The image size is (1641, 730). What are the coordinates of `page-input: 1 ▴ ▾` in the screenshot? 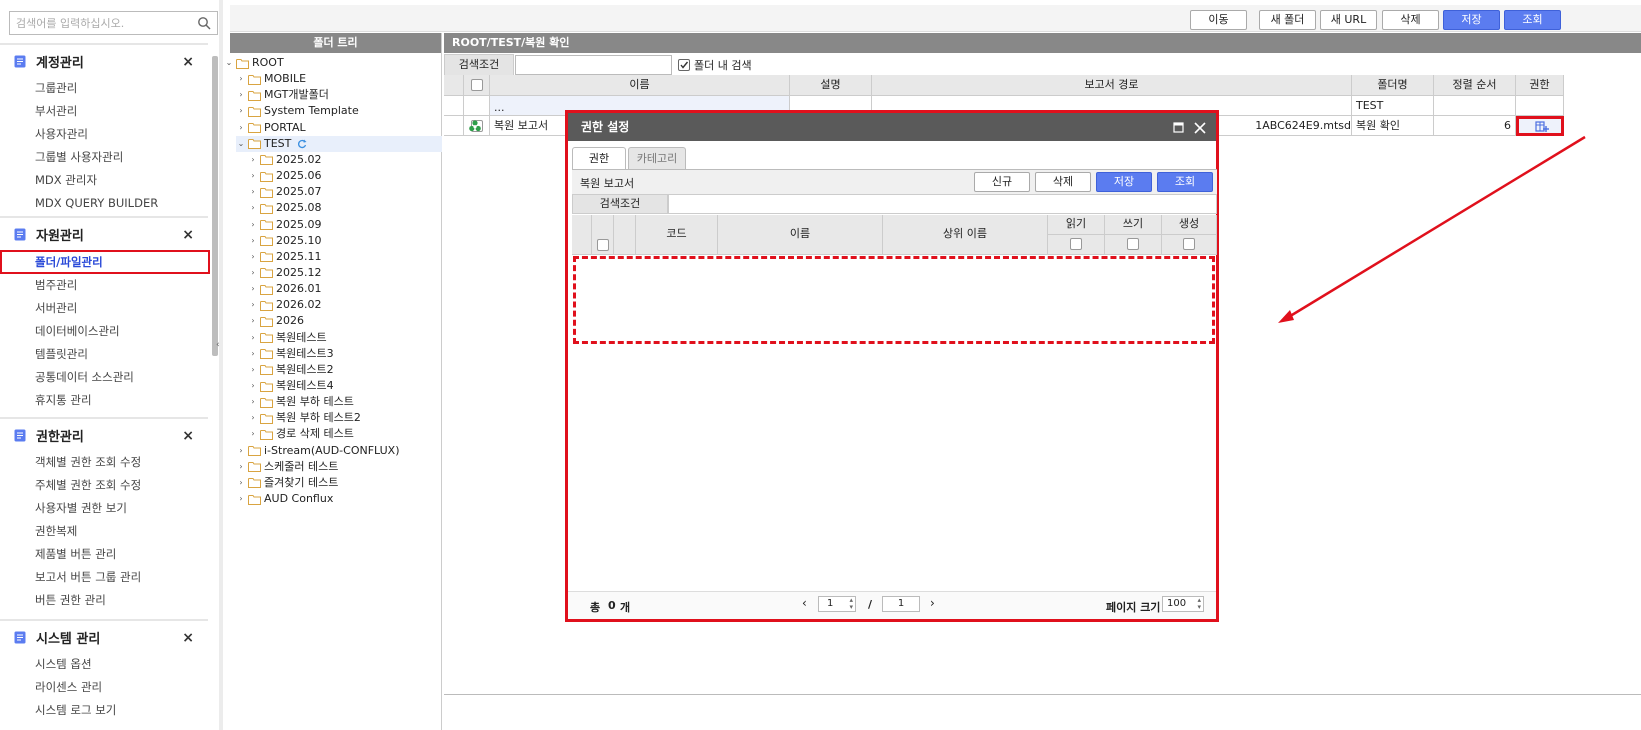 It's located at (837, 604).